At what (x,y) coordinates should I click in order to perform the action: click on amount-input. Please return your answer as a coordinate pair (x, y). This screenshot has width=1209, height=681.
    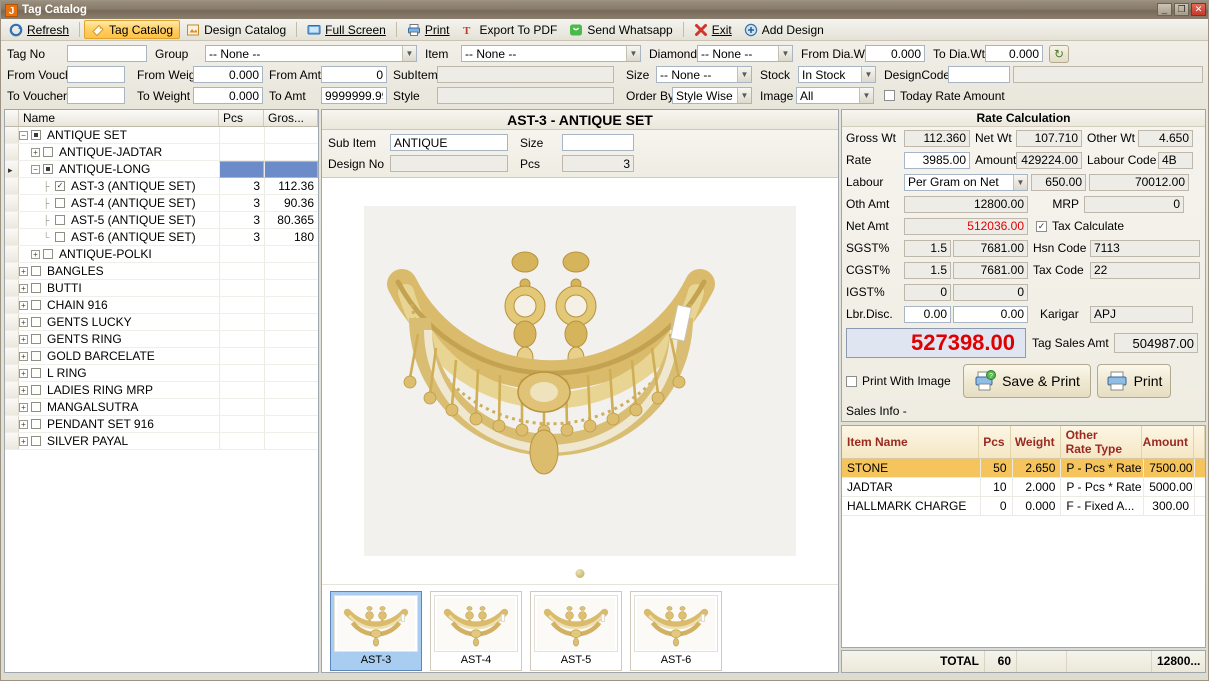
    Looking at the image, I should click on (1049, 160).